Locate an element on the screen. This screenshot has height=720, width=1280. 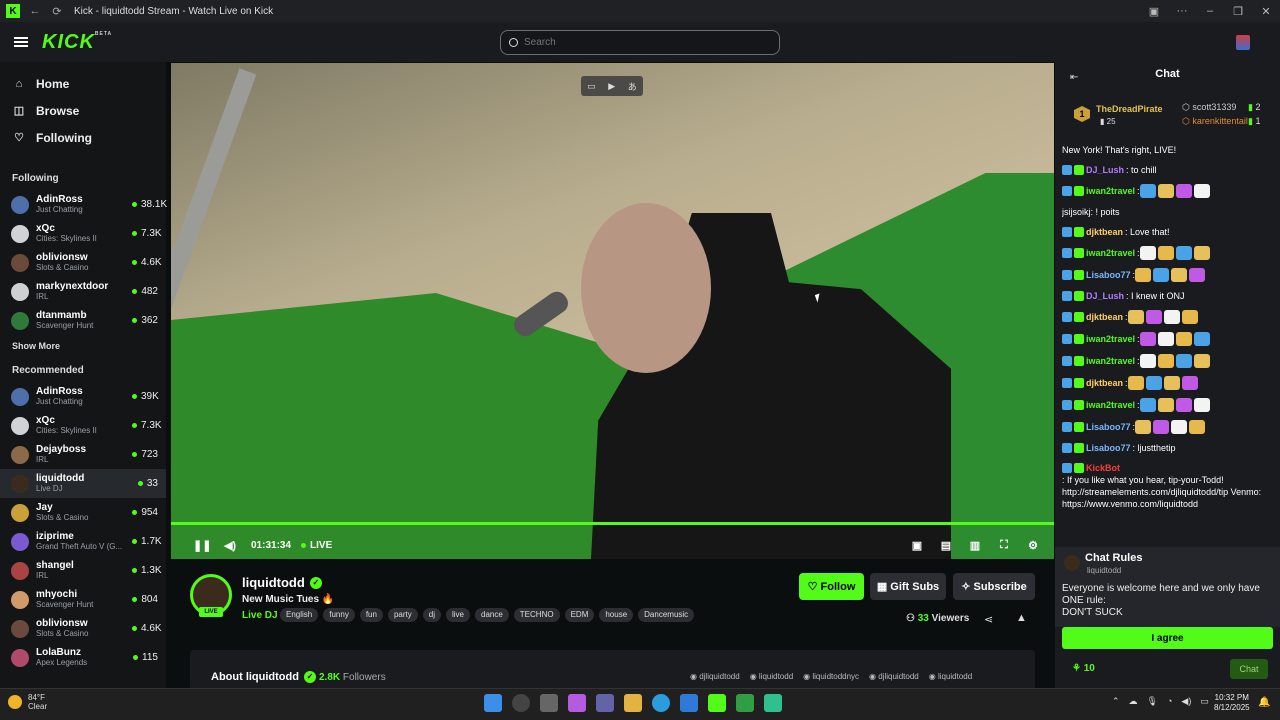
chat-username: KickBot is located at coordinates (1103, 468).